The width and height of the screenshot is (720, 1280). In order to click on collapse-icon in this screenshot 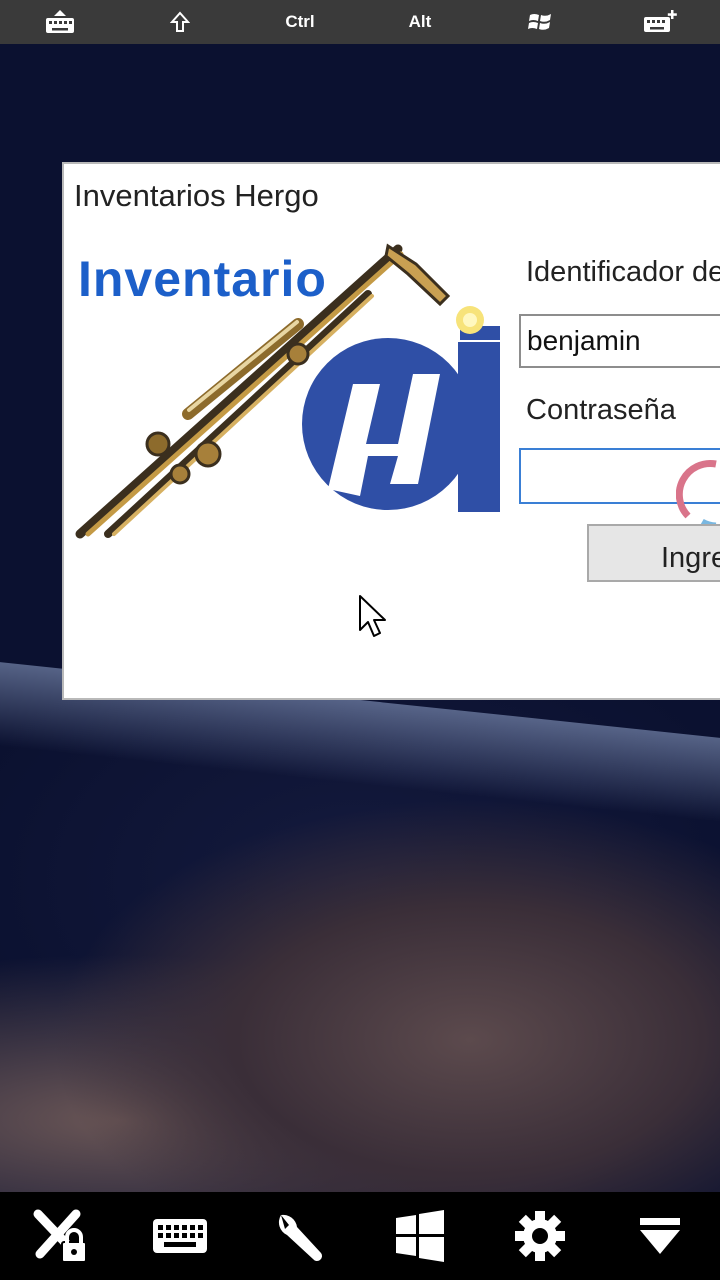, I will do `click(660, 1236)`.